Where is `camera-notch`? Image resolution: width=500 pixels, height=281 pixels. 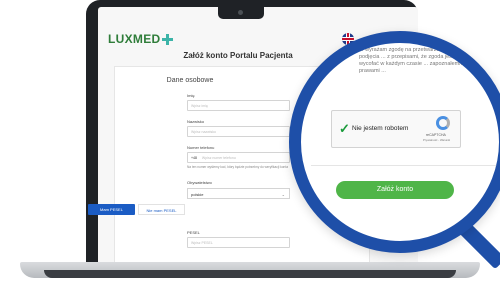 camera-notch is located at coordinates (241, 13).